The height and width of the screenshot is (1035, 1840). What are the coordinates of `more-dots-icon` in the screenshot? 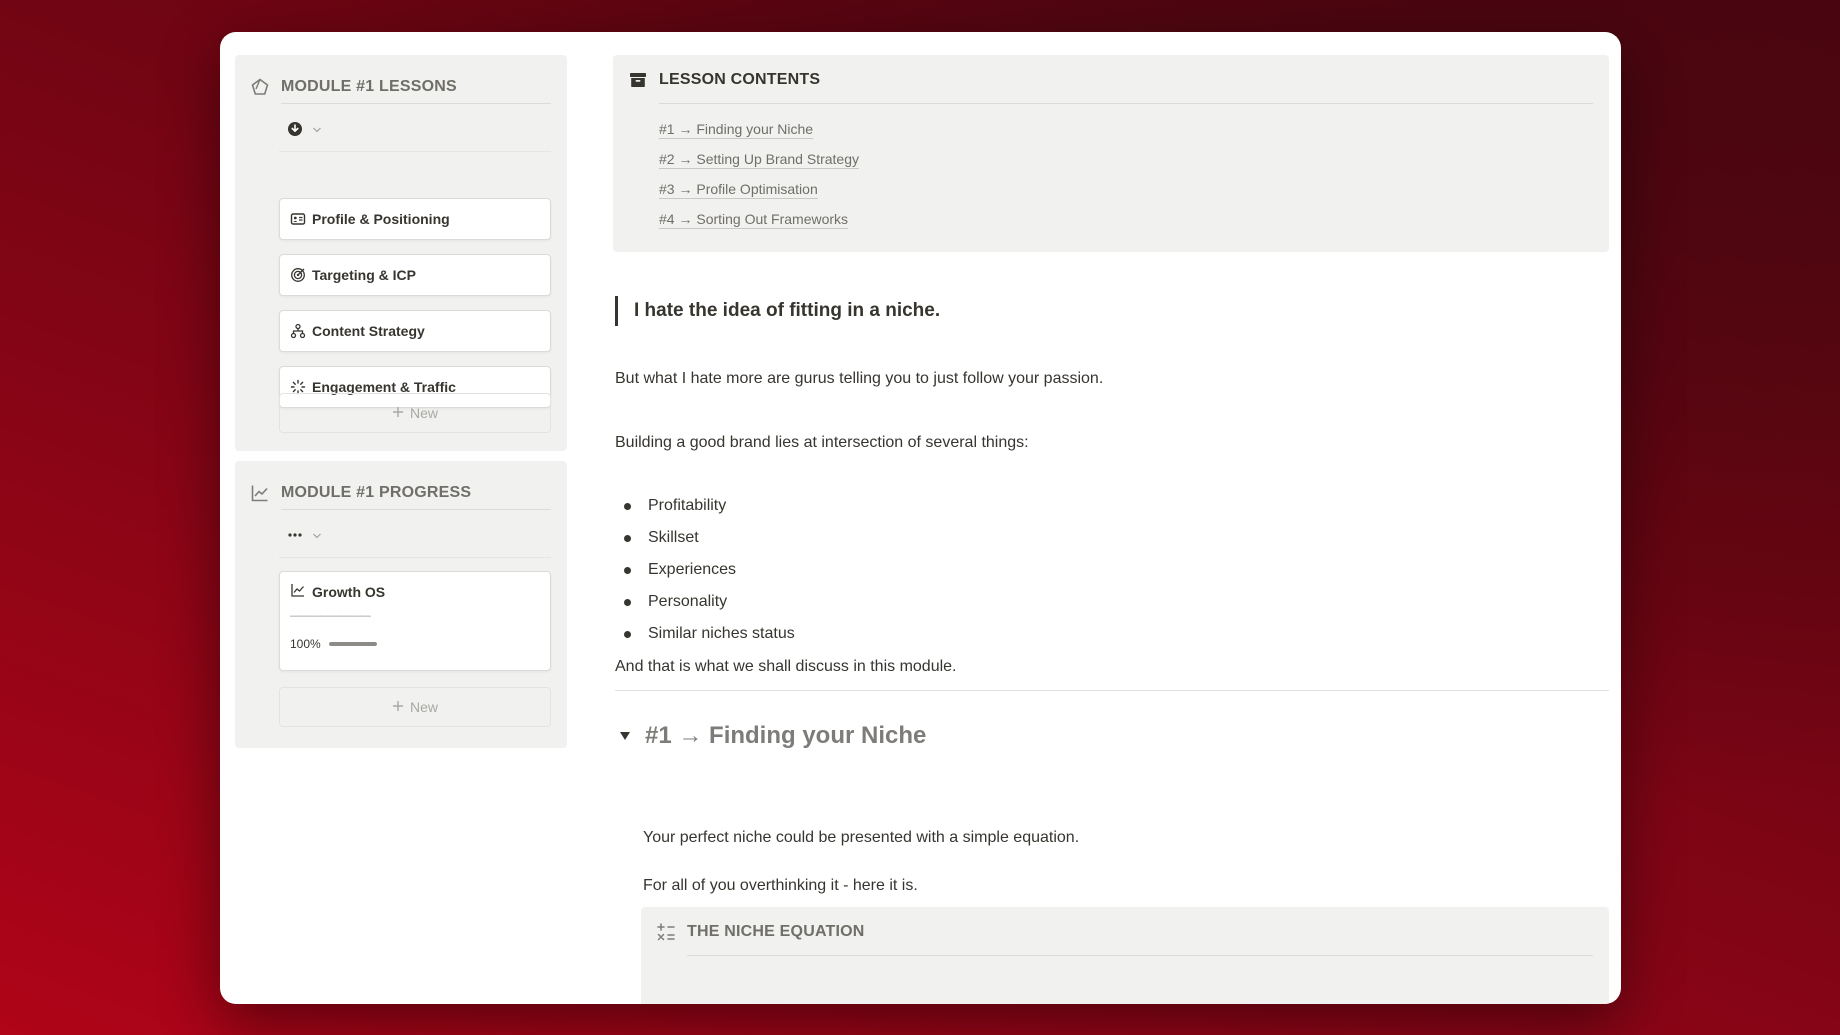 It's located at (295, 537).